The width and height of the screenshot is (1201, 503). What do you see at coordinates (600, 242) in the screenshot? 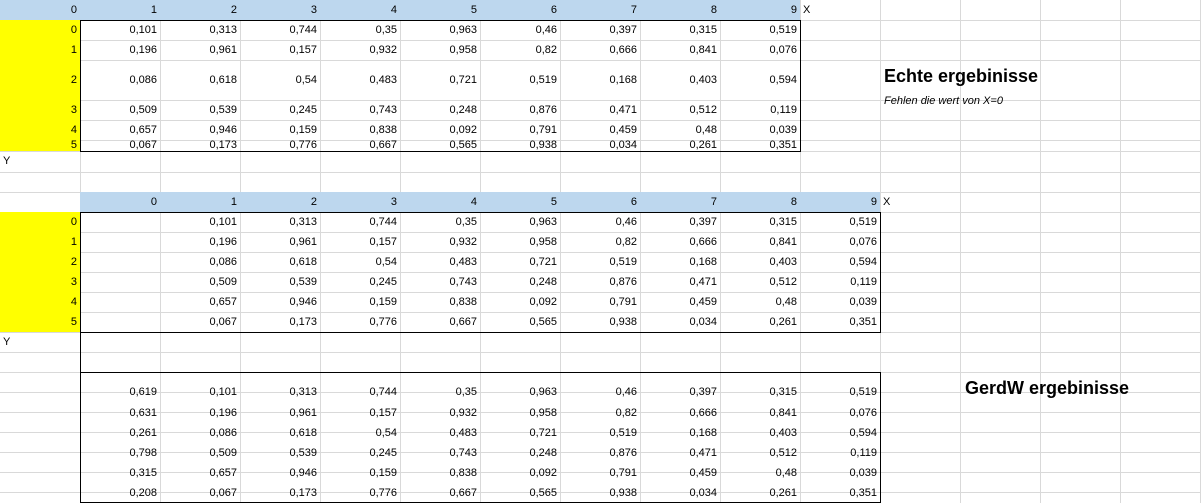
I see `table2-cell: 0,82` at bounding box center [600, 242].